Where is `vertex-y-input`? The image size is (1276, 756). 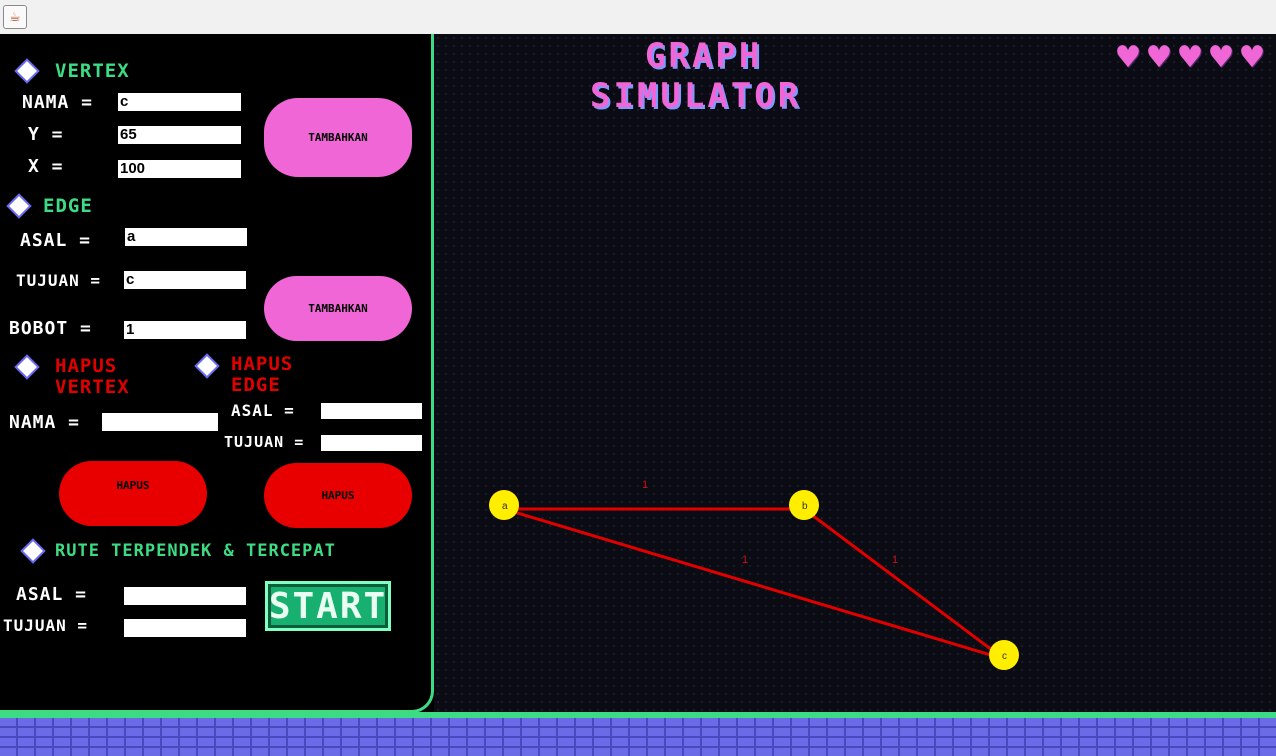 vertex-y-input is located at coordinates (179, 135).